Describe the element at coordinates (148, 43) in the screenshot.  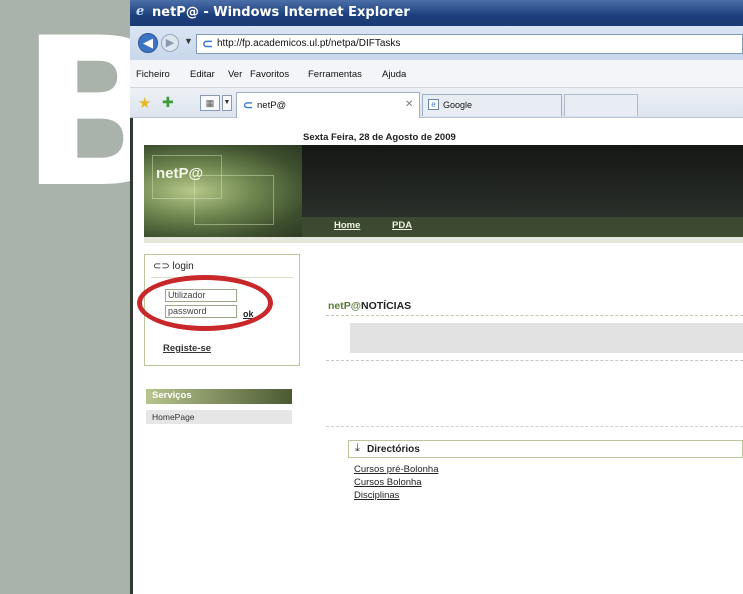
I see `back-button: ◀` at that location.